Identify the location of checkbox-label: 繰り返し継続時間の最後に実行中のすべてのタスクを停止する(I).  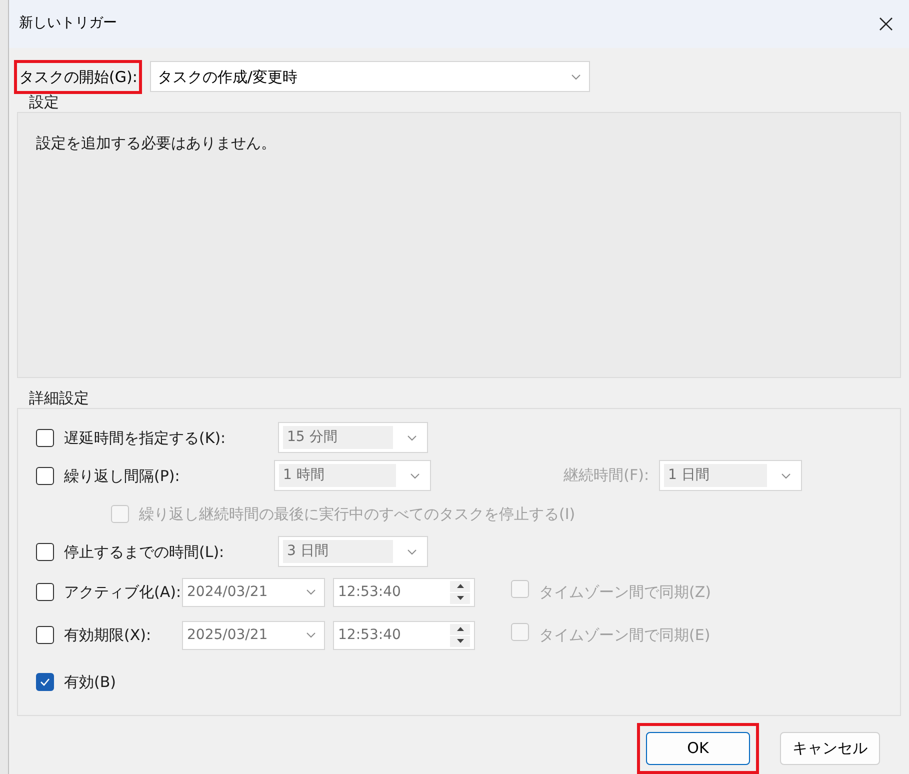
(357, 513).